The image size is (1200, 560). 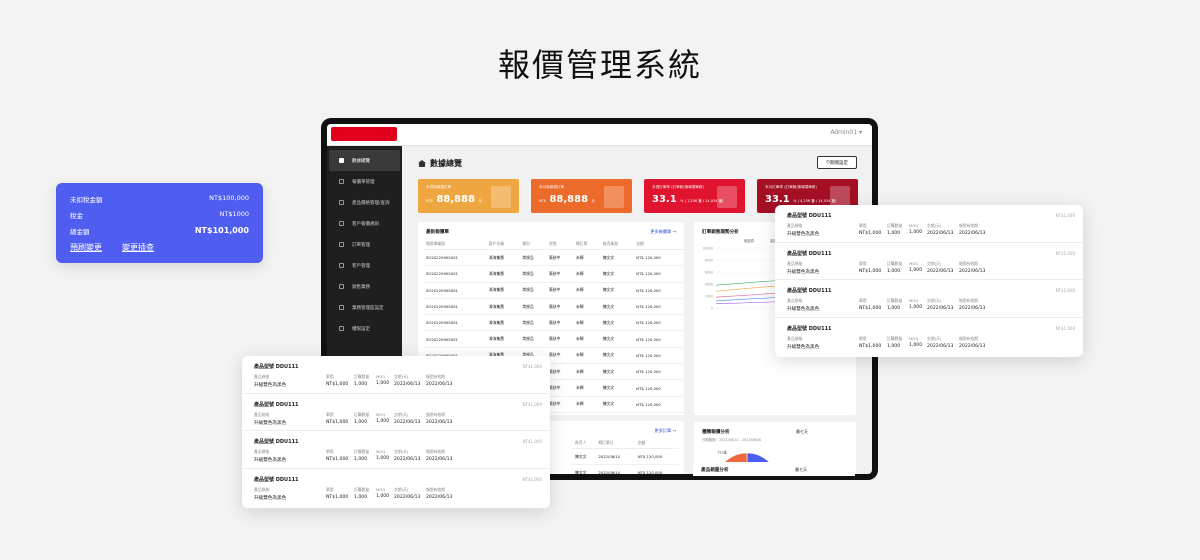 I want to click on sidebar-item-prices: 產品價格管理/查詢, so click(x=364, y=202).